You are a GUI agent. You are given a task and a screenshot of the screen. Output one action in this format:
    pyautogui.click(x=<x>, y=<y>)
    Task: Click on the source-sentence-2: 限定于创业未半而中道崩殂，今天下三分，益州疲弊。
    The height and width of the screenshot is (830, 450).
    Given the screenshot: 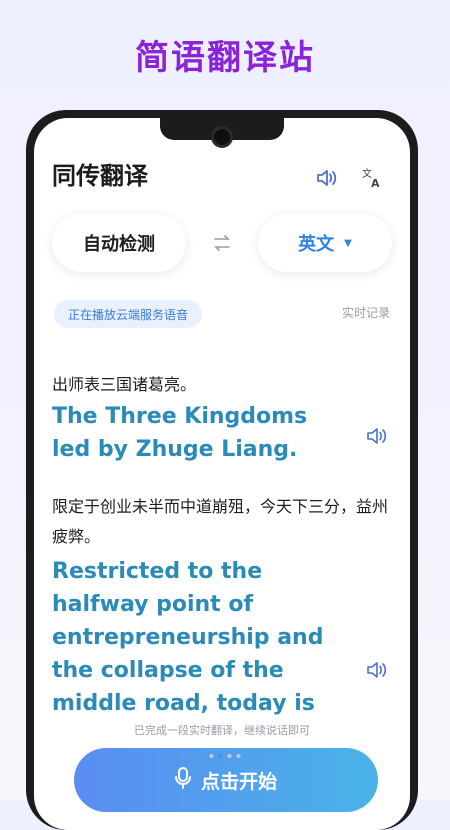 What is the action you would take?
    pyautogui.click(x=220, y=521)
    